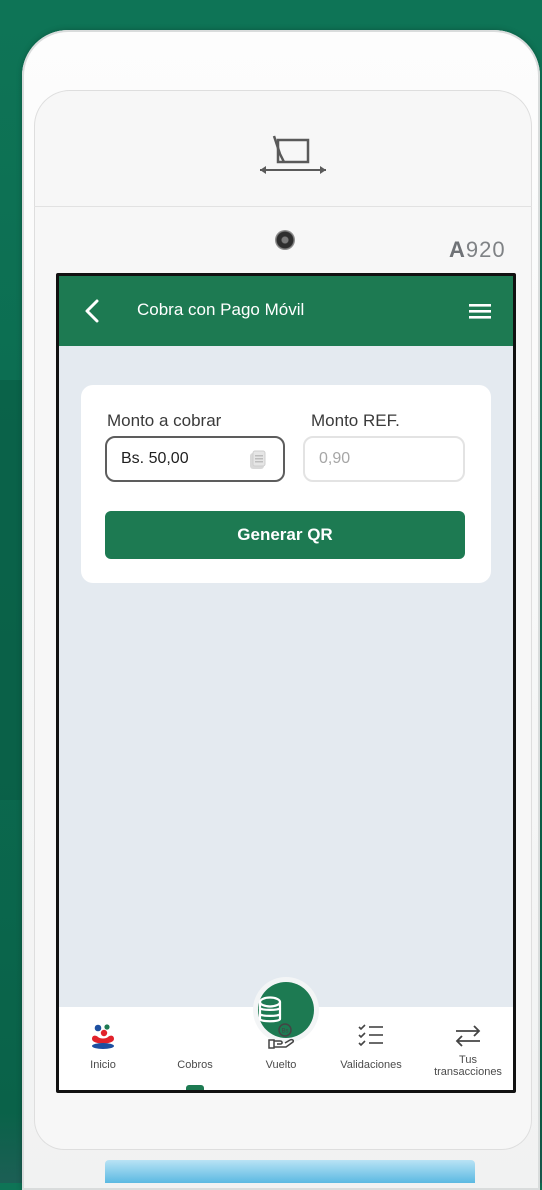 This screenshot has width=542, height=1190. I want to click on monto-label: Monto a cobrar, so click(164, 420).